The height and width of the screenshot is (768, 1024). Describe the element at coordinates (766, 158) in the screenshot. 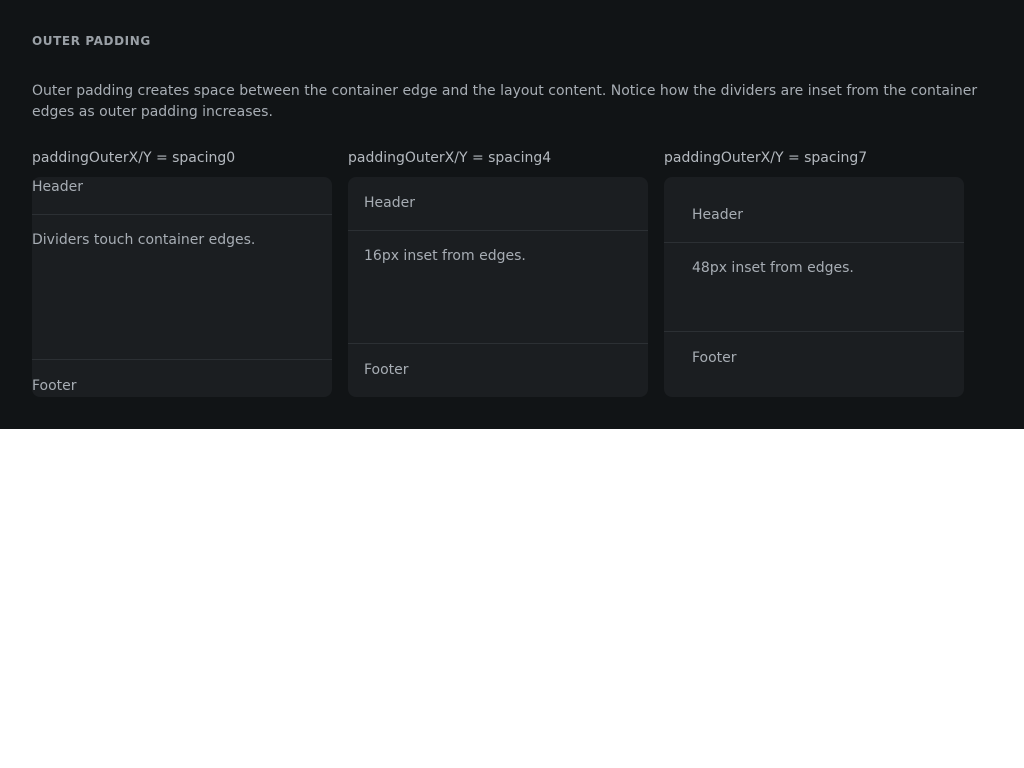

I see `demo-label: paddingOuterX/Y = spacing7` at that location.